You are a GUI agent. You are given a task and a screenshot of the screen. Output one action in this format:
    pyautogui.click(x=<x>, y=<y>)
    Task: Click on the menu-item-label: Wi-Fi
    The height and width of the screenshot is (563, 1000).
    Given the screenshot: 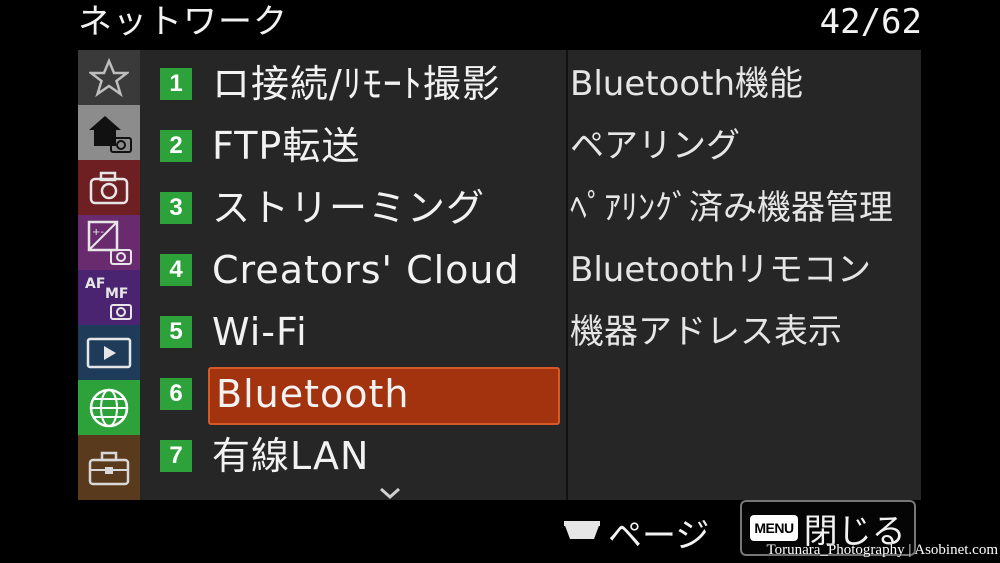 What is the action you would take?
    pyautogui.click(x=260, y=332)
    